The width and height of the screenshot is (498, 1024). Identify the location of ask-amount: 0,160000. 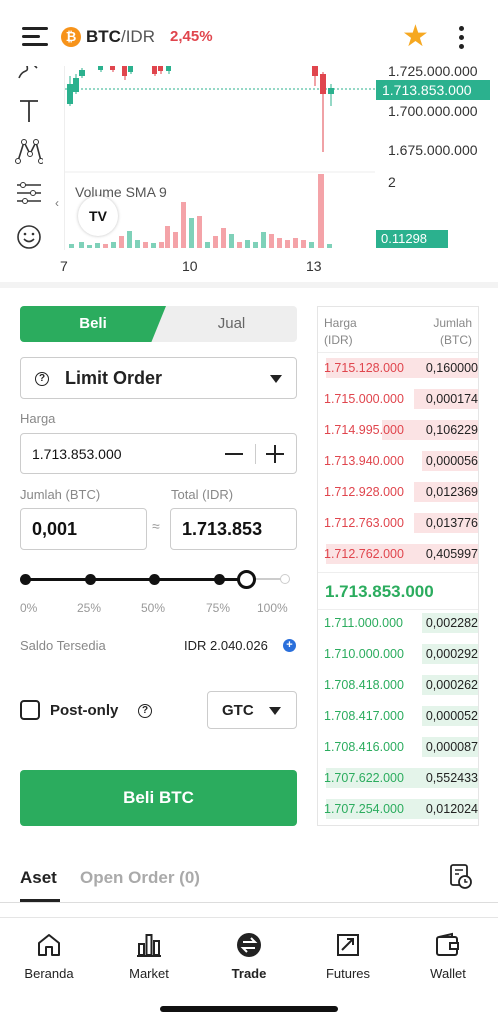
(451, 368).